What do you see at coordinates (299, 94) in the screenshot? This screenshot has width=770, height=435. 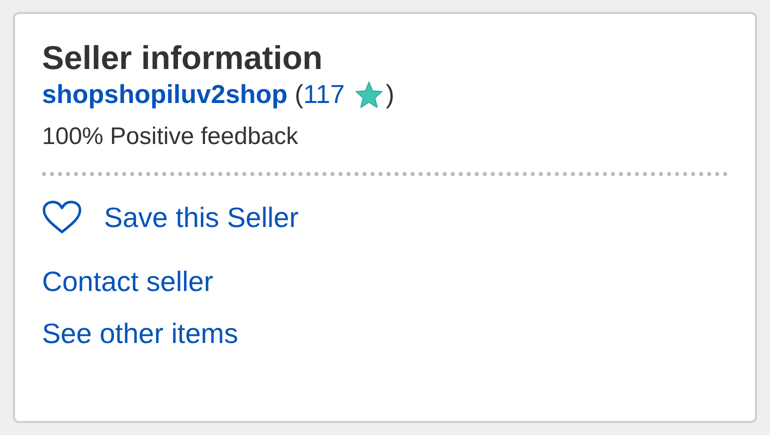 I see `open-paren: (` at bounding box center [299, 94].